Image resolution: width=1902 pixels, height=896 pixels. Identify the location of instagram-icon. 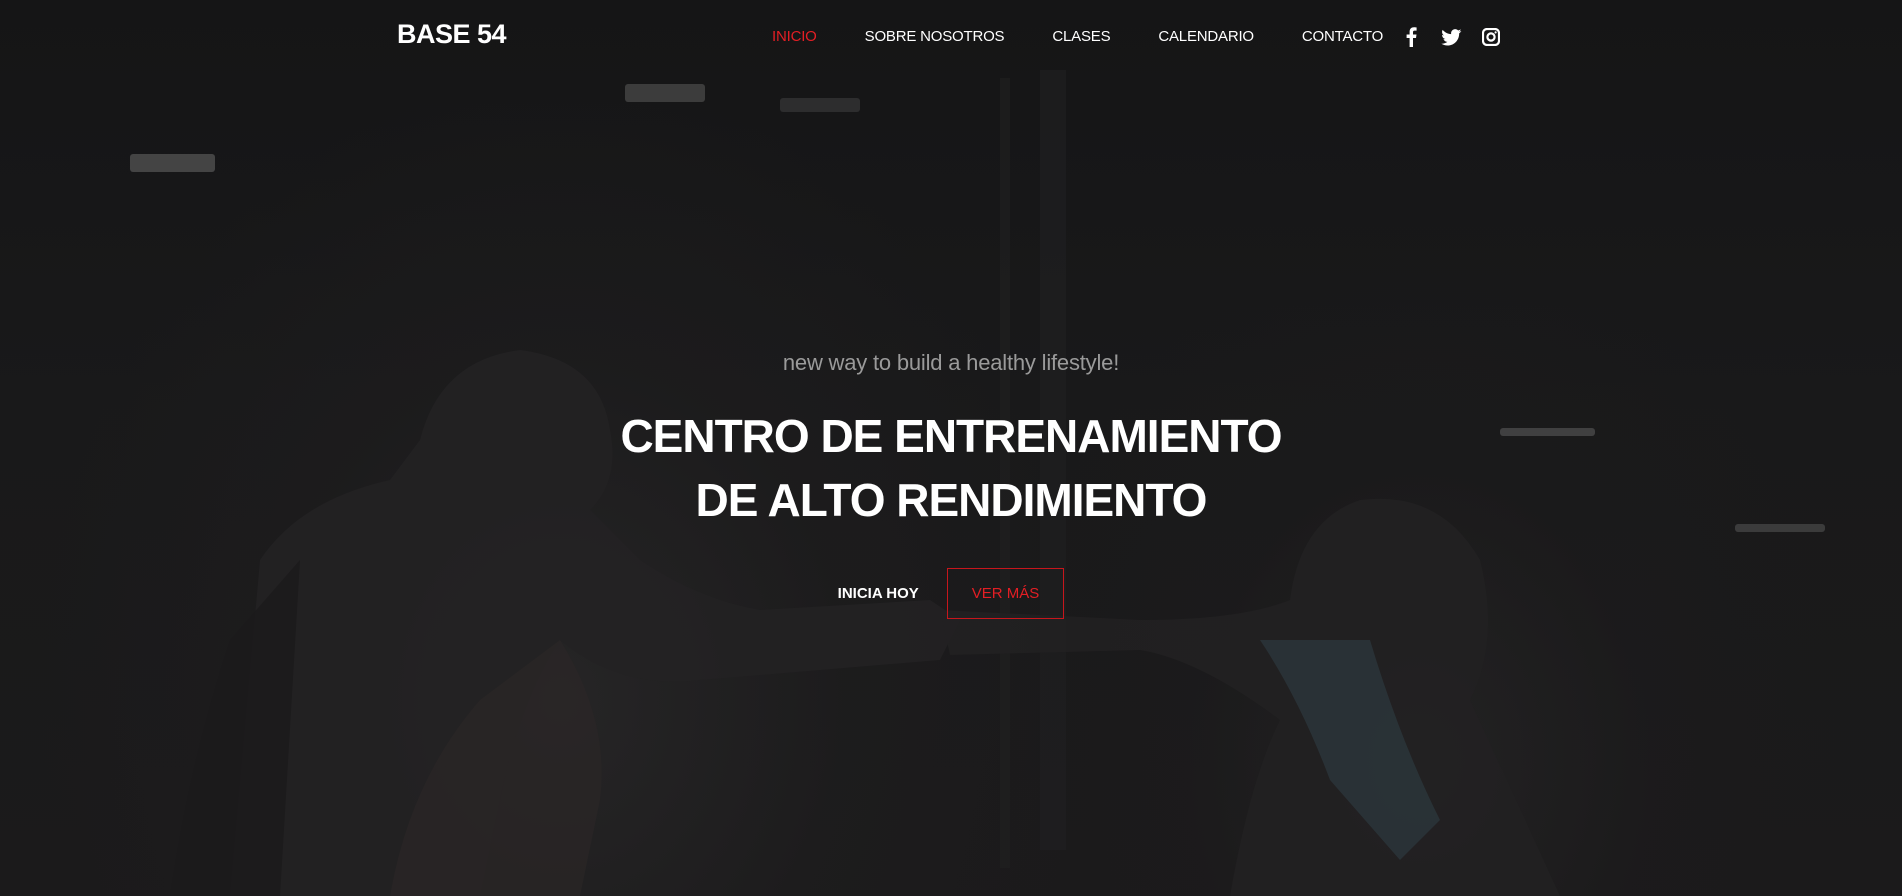
(1491, 37).